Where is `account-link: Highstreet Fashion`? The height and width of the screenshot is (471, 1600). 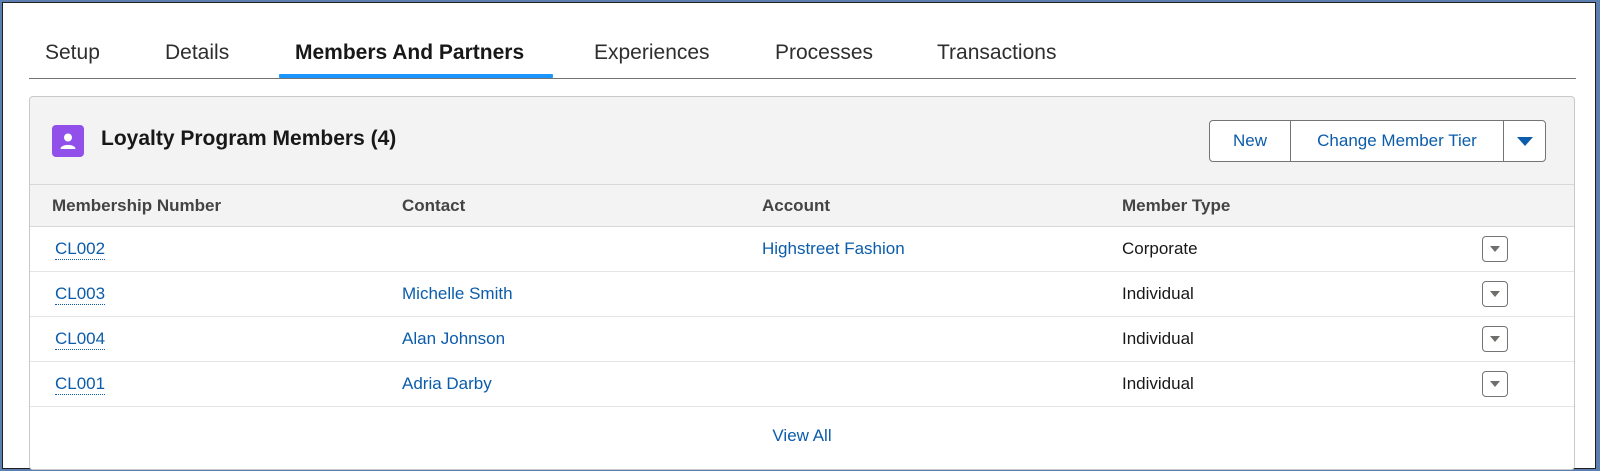 account-link: Highstreet Fashion is located at coordinates (833, 249).